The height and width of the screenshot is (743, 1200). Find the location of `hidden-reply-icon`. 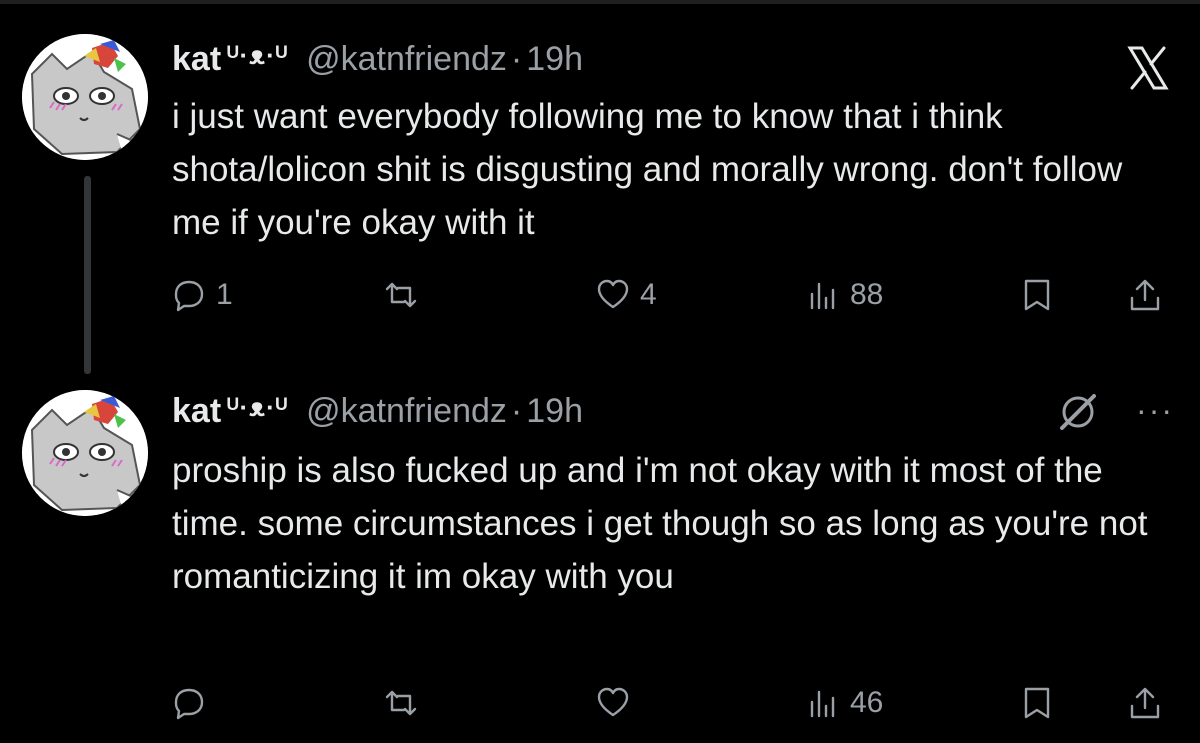

hidden-reply-icon is located at coordinates (1078, 412).